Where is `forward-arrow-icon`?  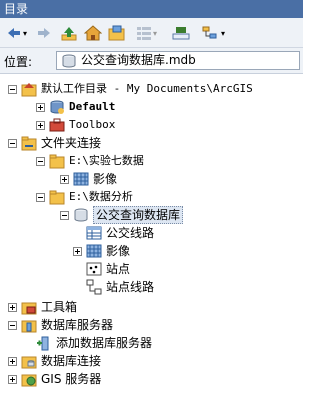
forward-arrow-icon is located at coordinates (44, 33).